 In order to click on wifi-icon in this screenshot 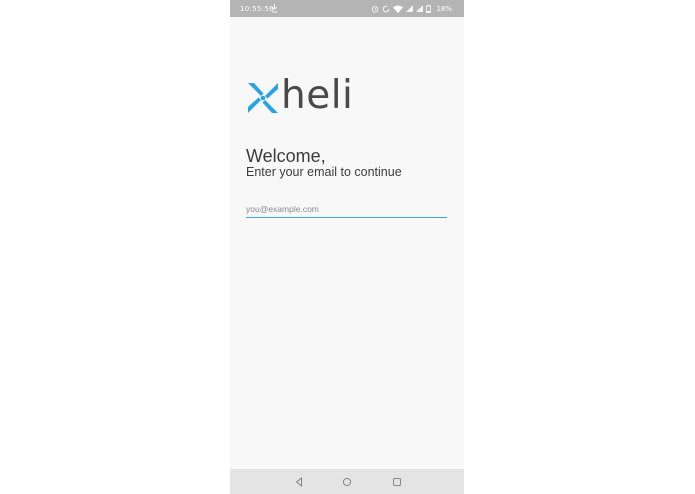, I will do `click(398, 9)`.